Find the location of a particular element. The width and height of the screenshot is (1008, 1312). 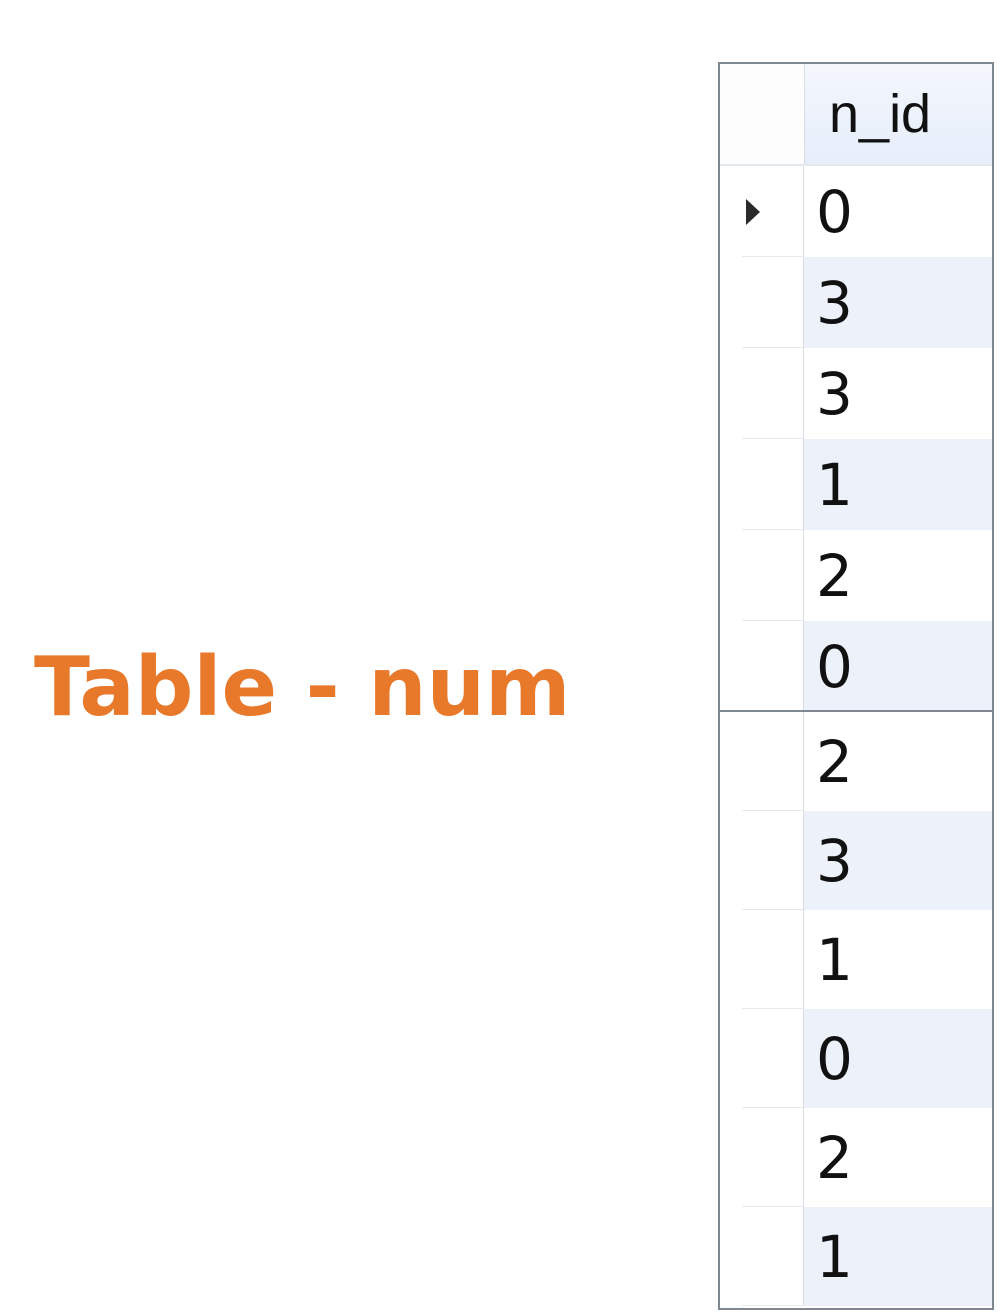

result-grid-bottom: 2 3 1 0 2 1 is located at coordinates (856, 1010).